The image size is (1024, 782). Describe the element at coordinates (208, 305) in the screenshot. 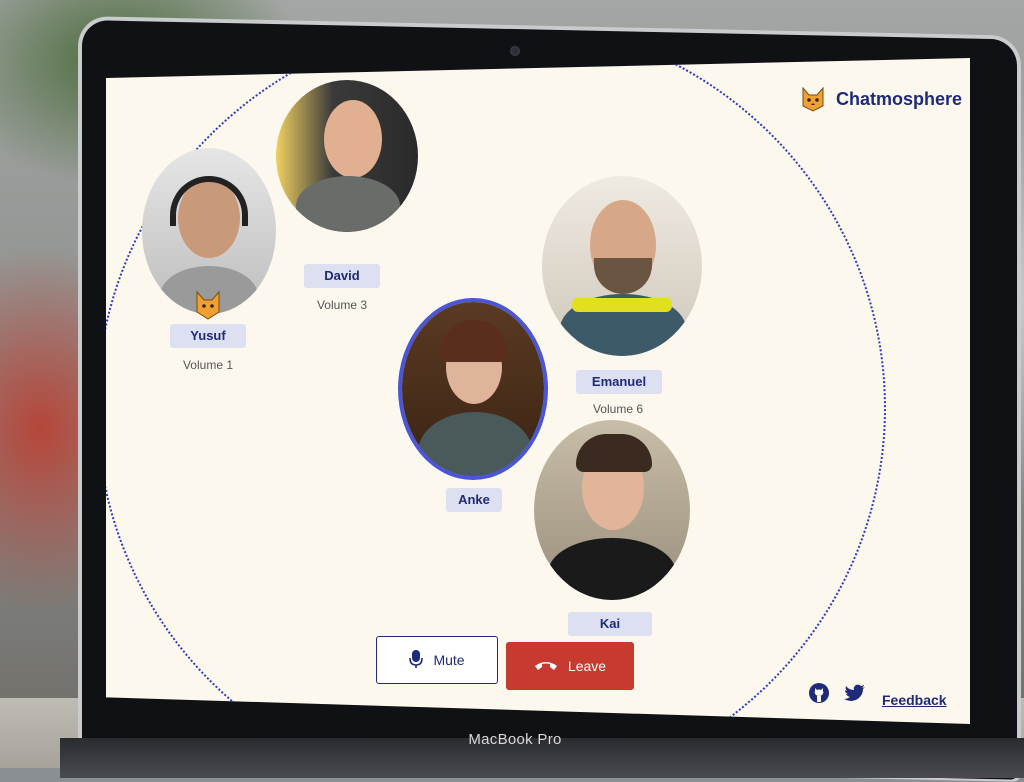

I see `cat-badge-icon` at that location.